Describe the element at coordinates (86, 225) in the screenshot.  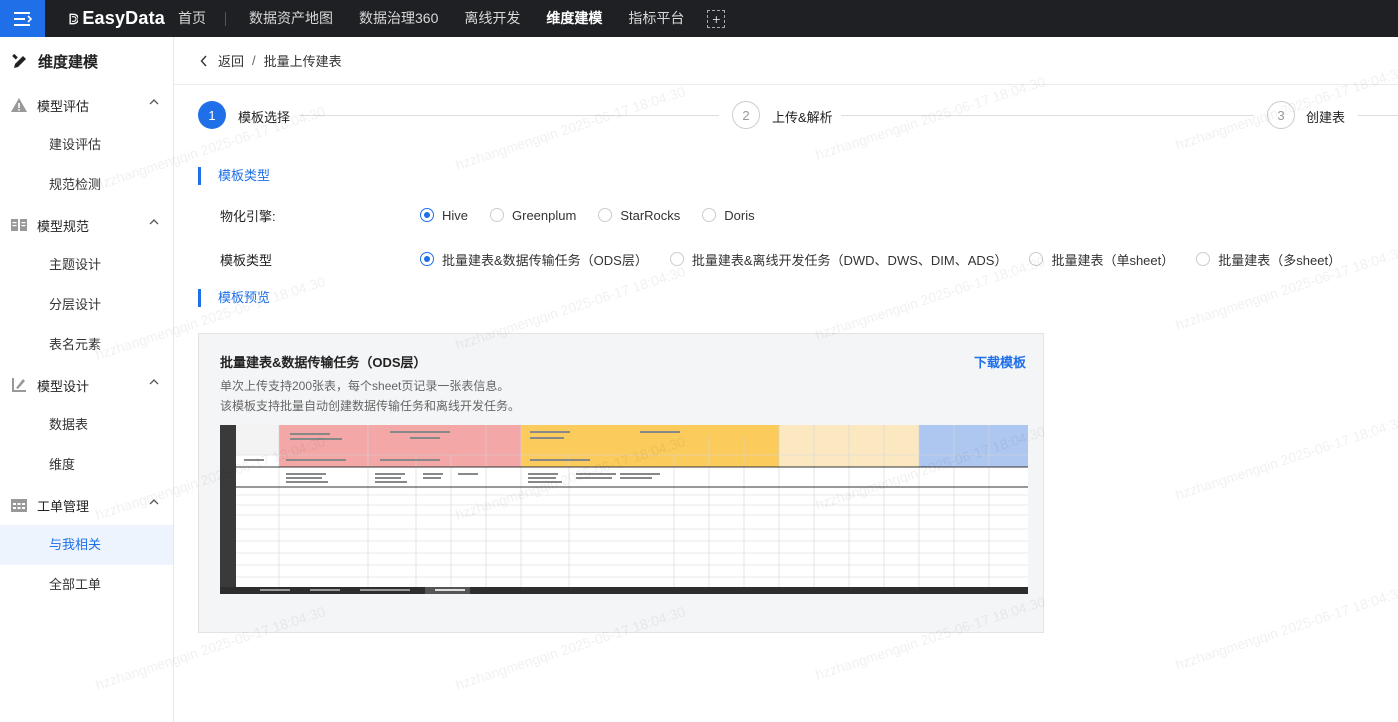
I see `group-title-model-spec: 模型规范` at that location.